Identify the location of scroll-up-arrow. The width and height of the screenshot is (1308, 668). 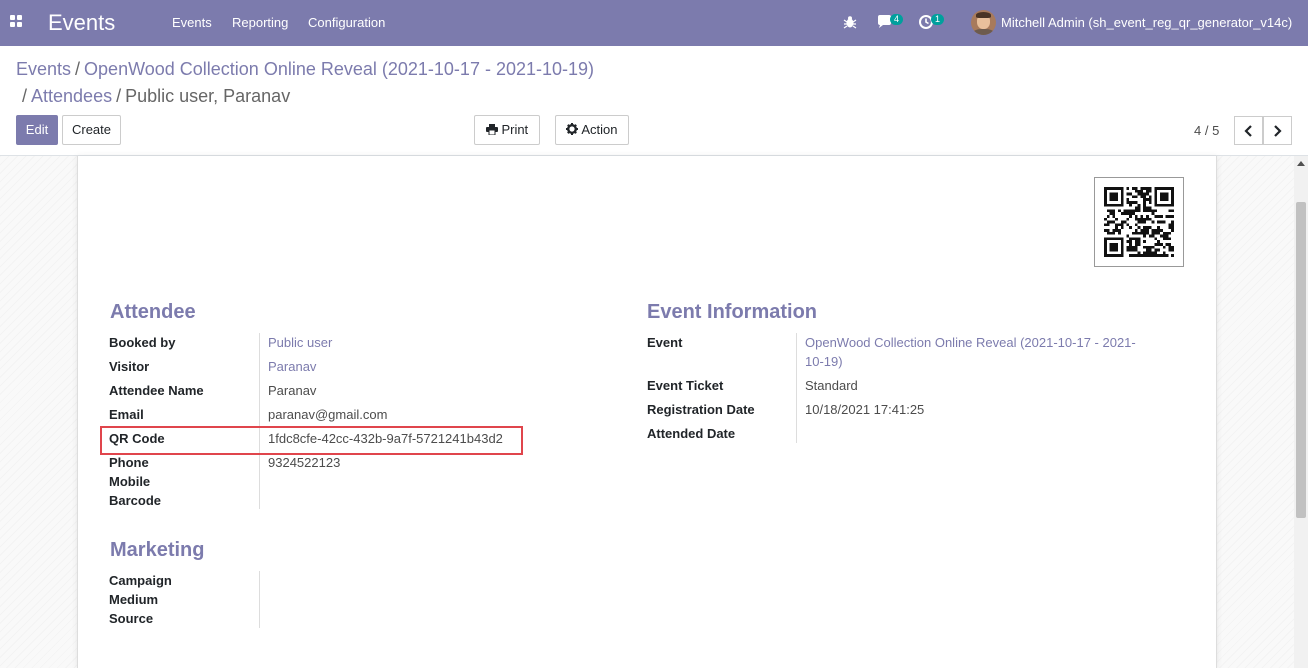
(1301, 163).